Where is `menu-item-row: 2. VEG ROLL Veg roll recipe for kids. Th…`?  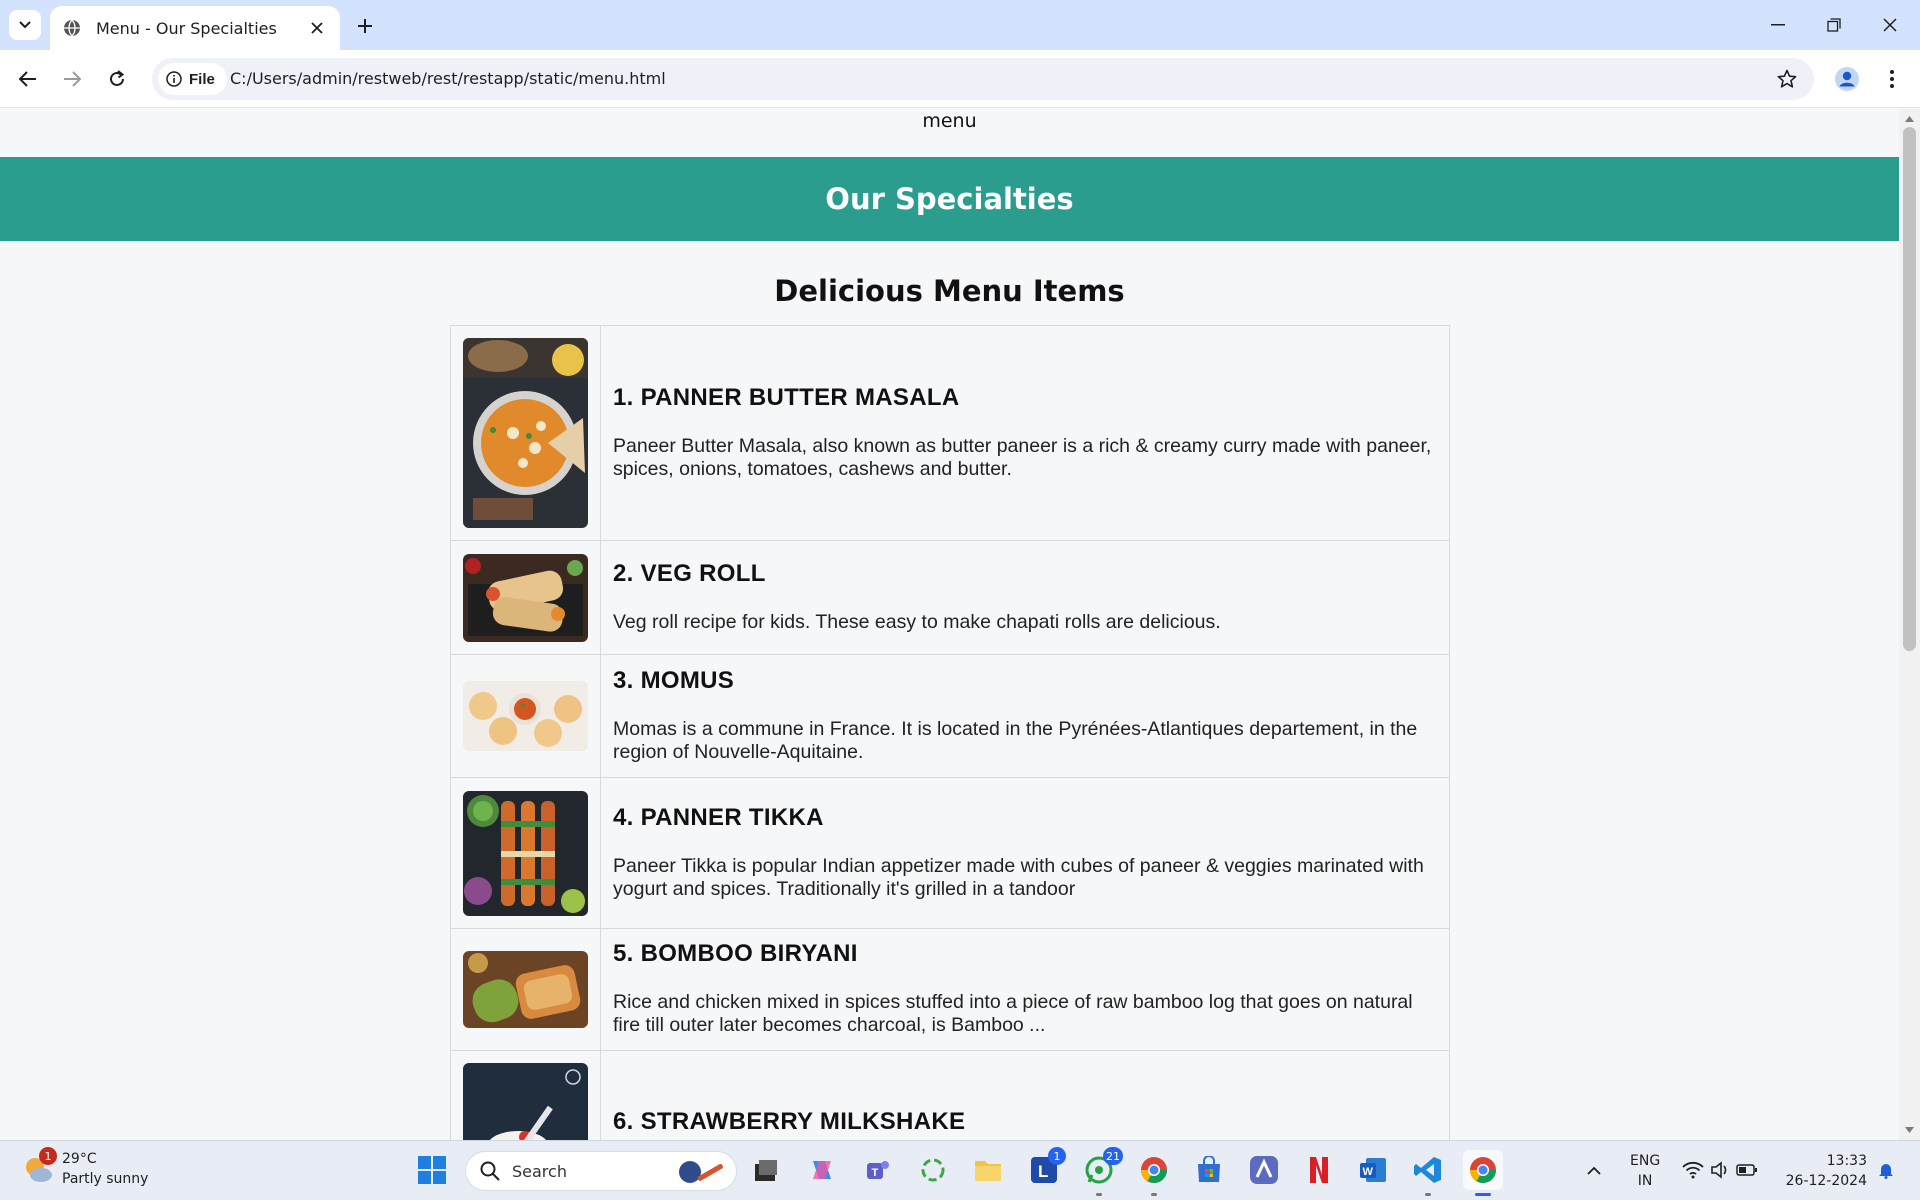 menu-item-row: 2. VEG ROLL Veg roll recipe for kids. Th… is located at coordinates (950, 598).